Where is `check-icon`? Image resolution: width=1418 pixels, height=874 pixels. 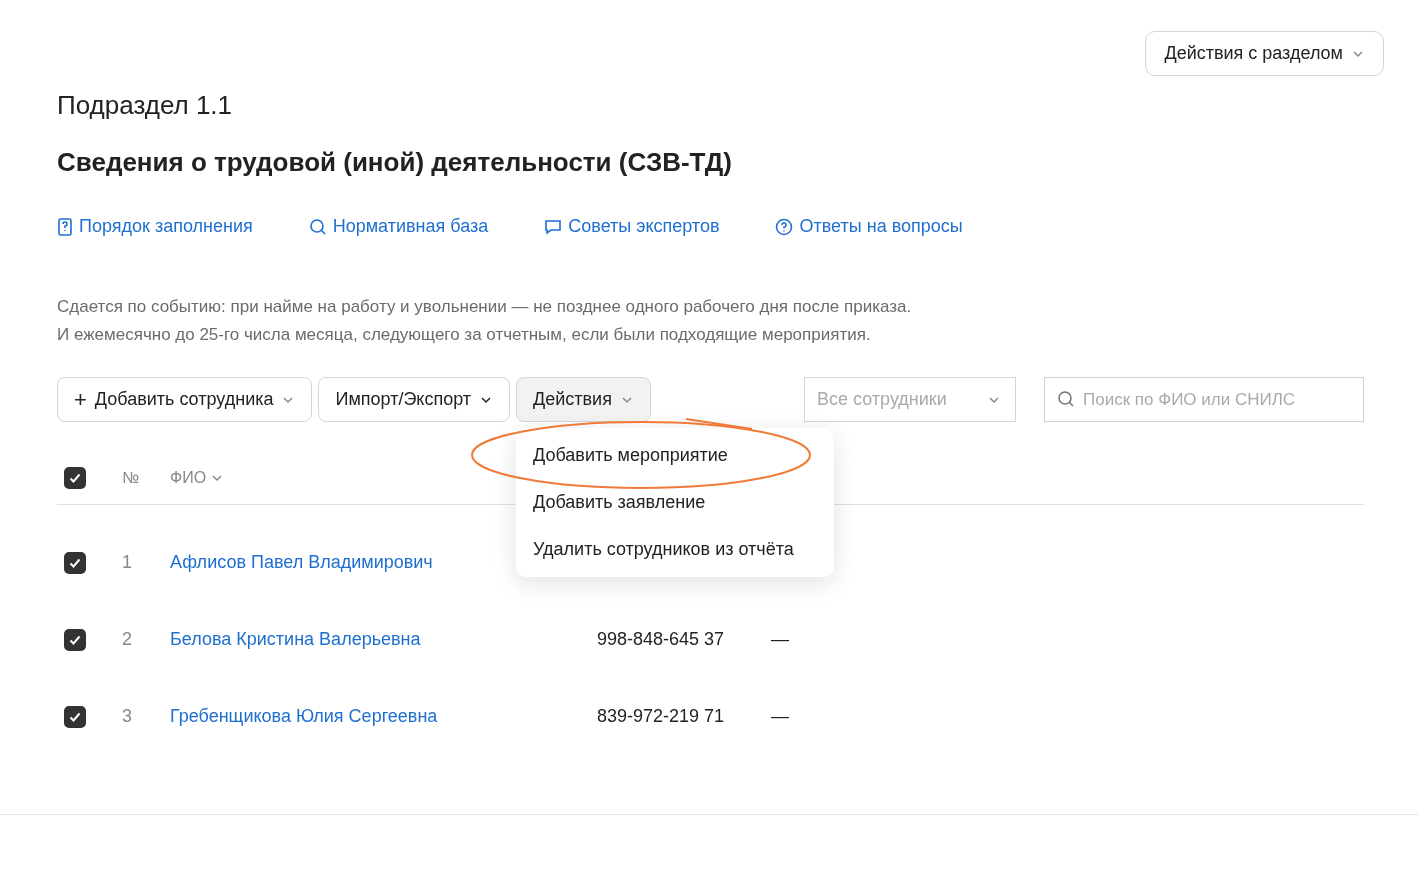
check-icon is located at coordinates (75, 478).